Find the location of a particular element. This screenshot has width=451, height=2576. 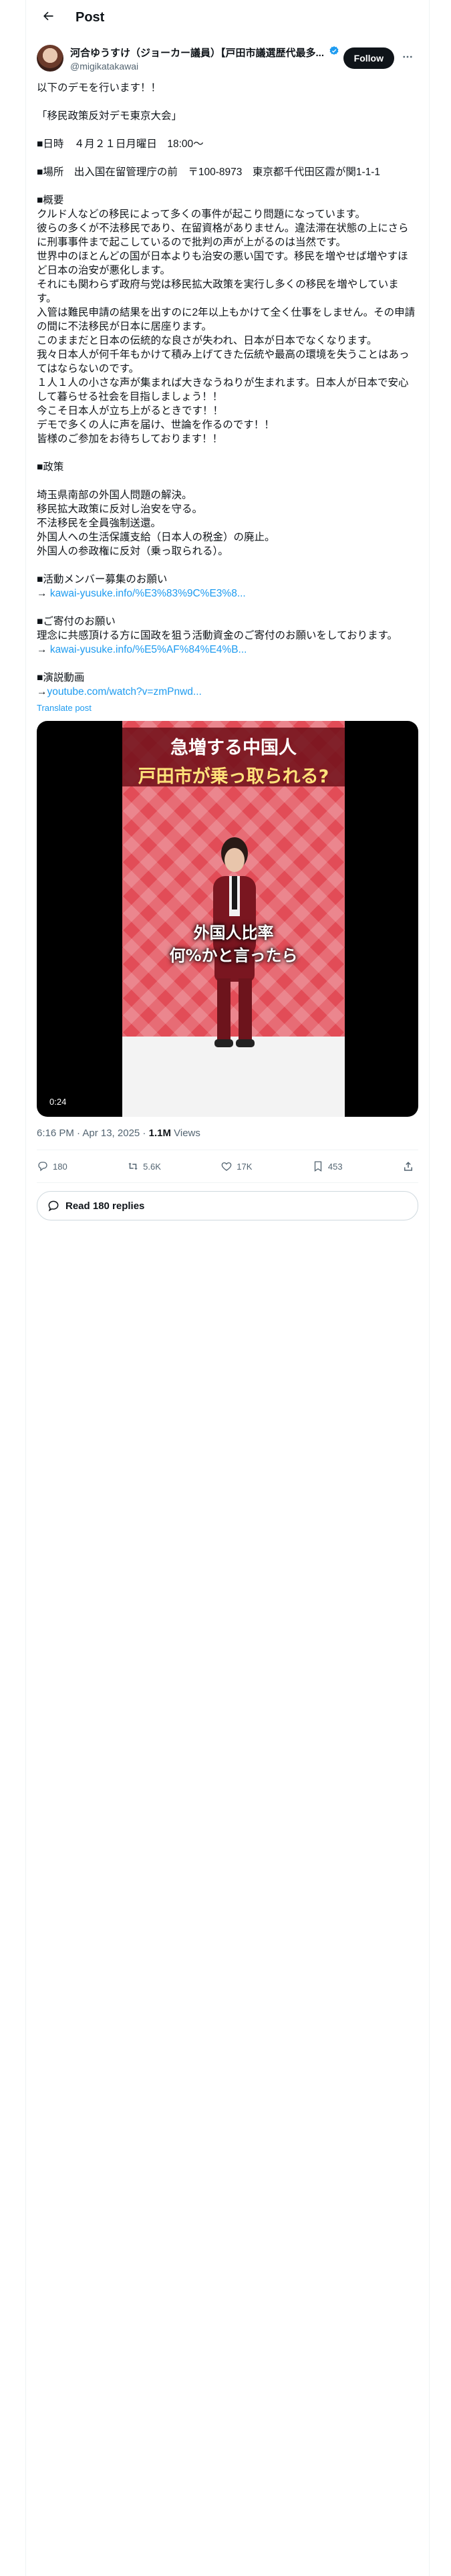

bookmark-icon is located at coordinates (318, 1166).